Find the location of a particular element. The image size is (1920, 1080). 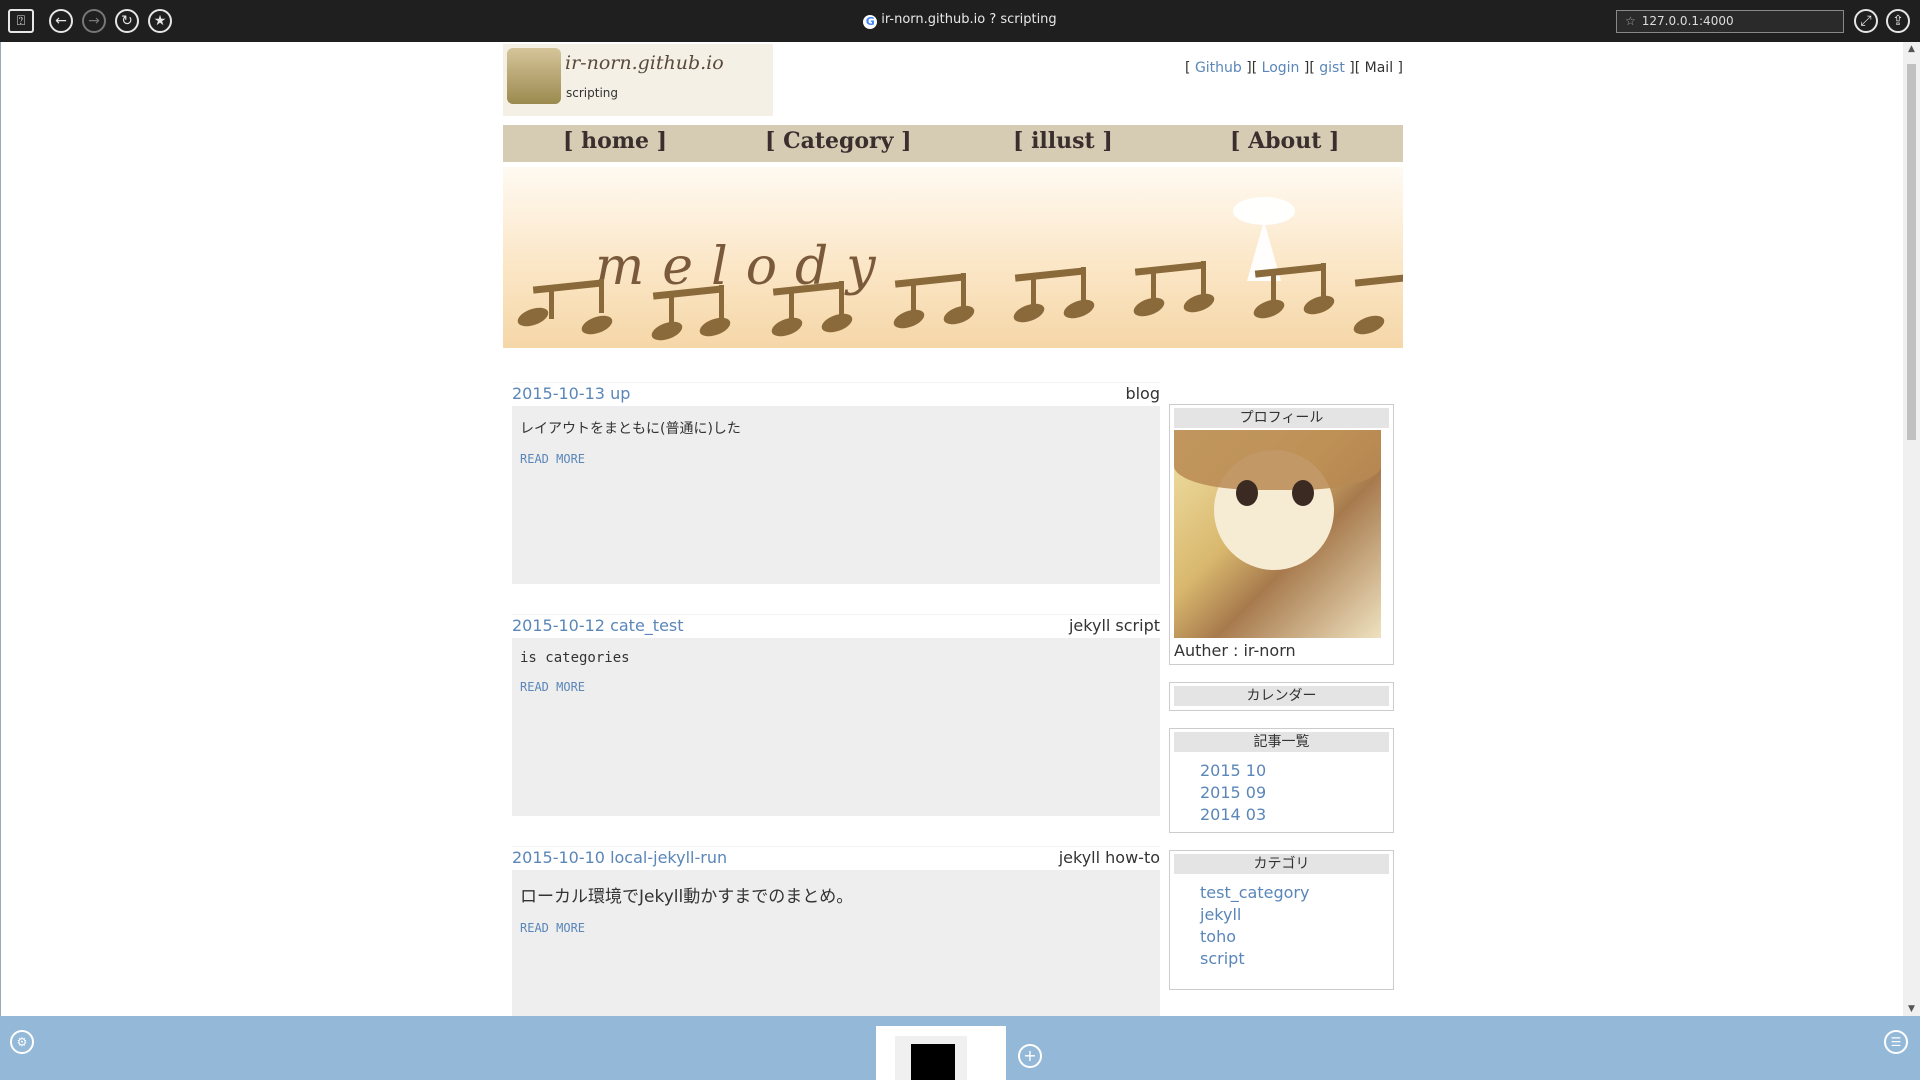

address-text: 127.0.0.1:4000 is located at coordinates (1687, 21).